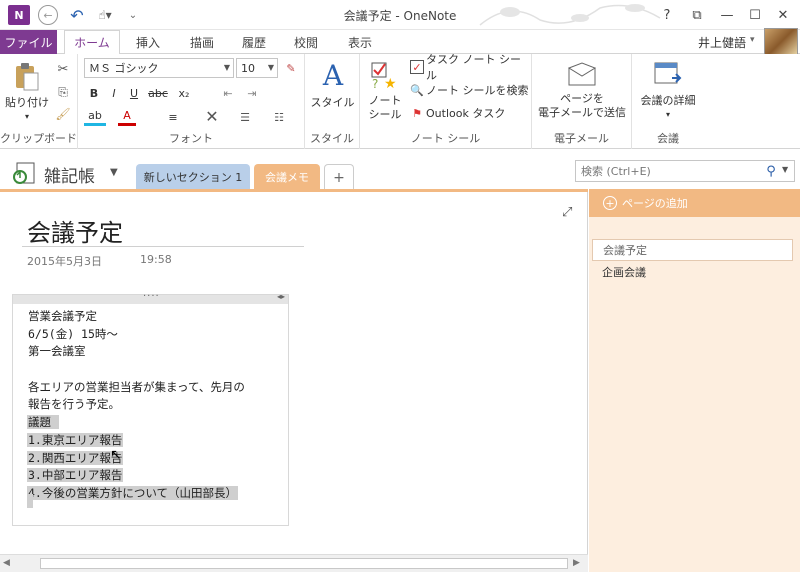 This screenshot has width=800, height=572. What do you see at coordinates (610, 203) in the screenshot?
I see `add-icon: +` at bounding box center [610, 203].